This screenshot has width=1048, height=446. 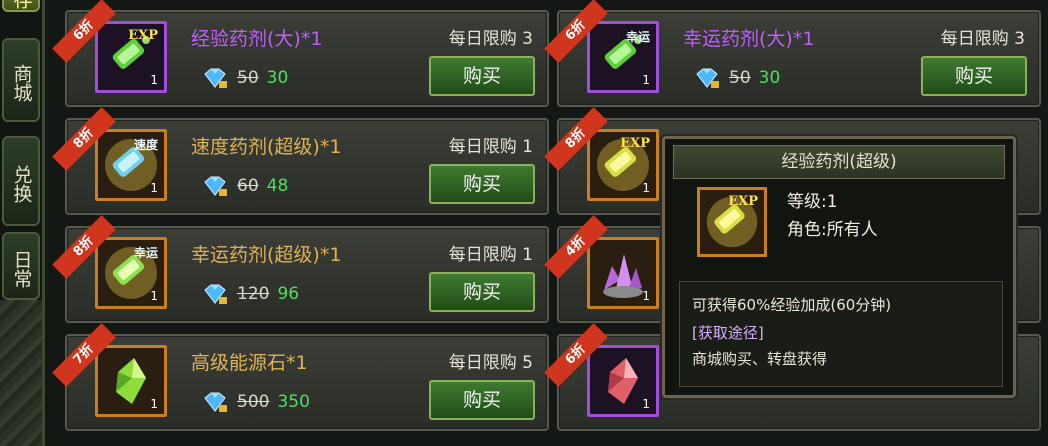 I want to click on sidebar-decoration, so click(x=21, y=373).